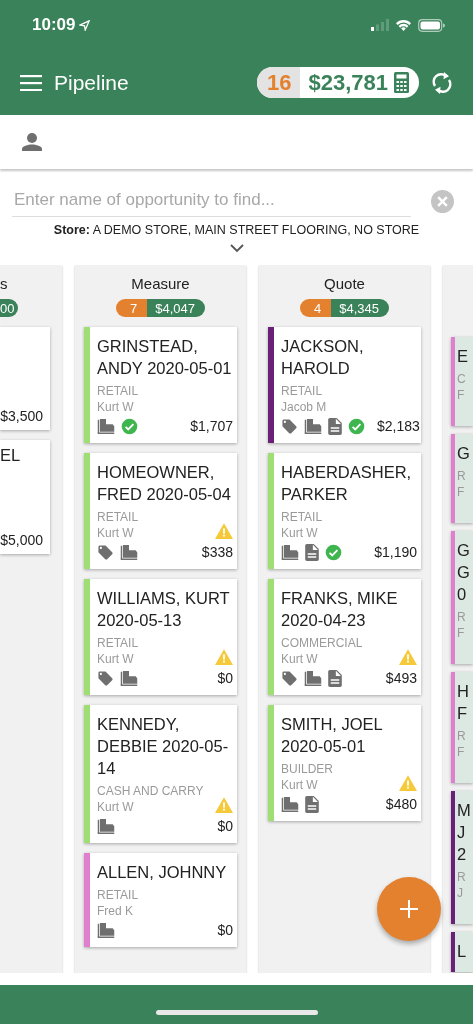 Image resolution: width=473 pixels, height=1024 pixels. Describe the element at coordinates (236, 230) in the screenshot. I see `store-filter-text: Store: A DEMO STORE, MAIN STREET FLOORING, NO STORE` at that location.